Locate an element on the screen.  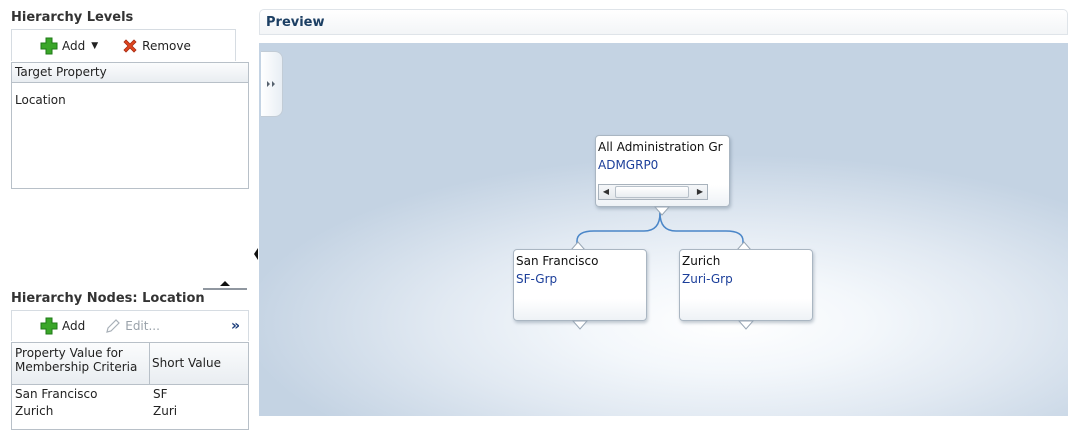
scroll-thumb is located at coordinates (652, 192).